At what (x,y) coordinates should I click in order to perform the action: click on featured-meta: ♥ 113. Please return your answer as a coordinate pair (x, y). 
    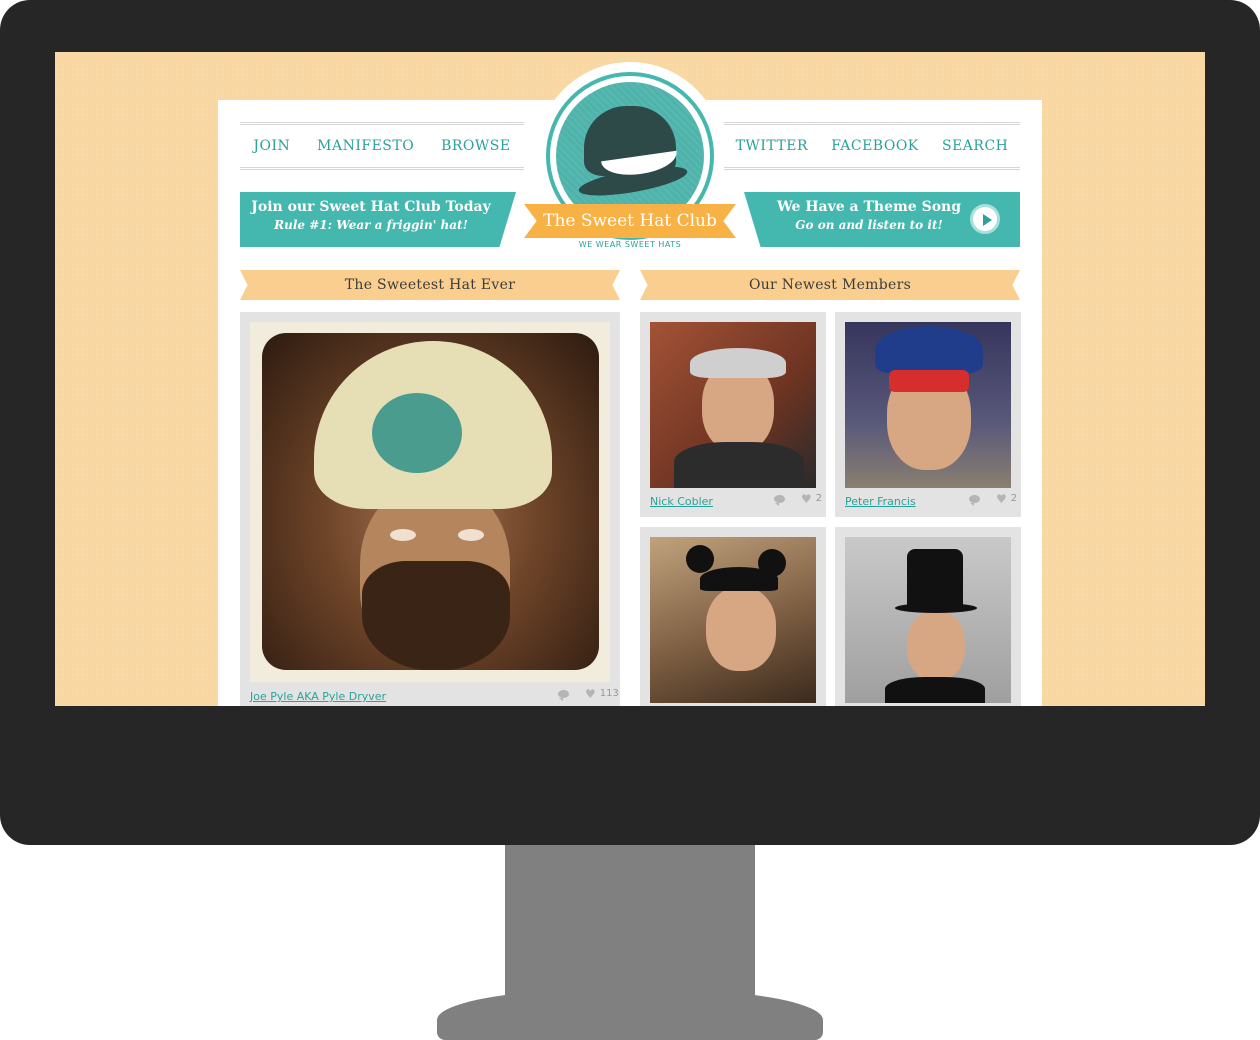
    Looking at the image, I should click on (588, 694).